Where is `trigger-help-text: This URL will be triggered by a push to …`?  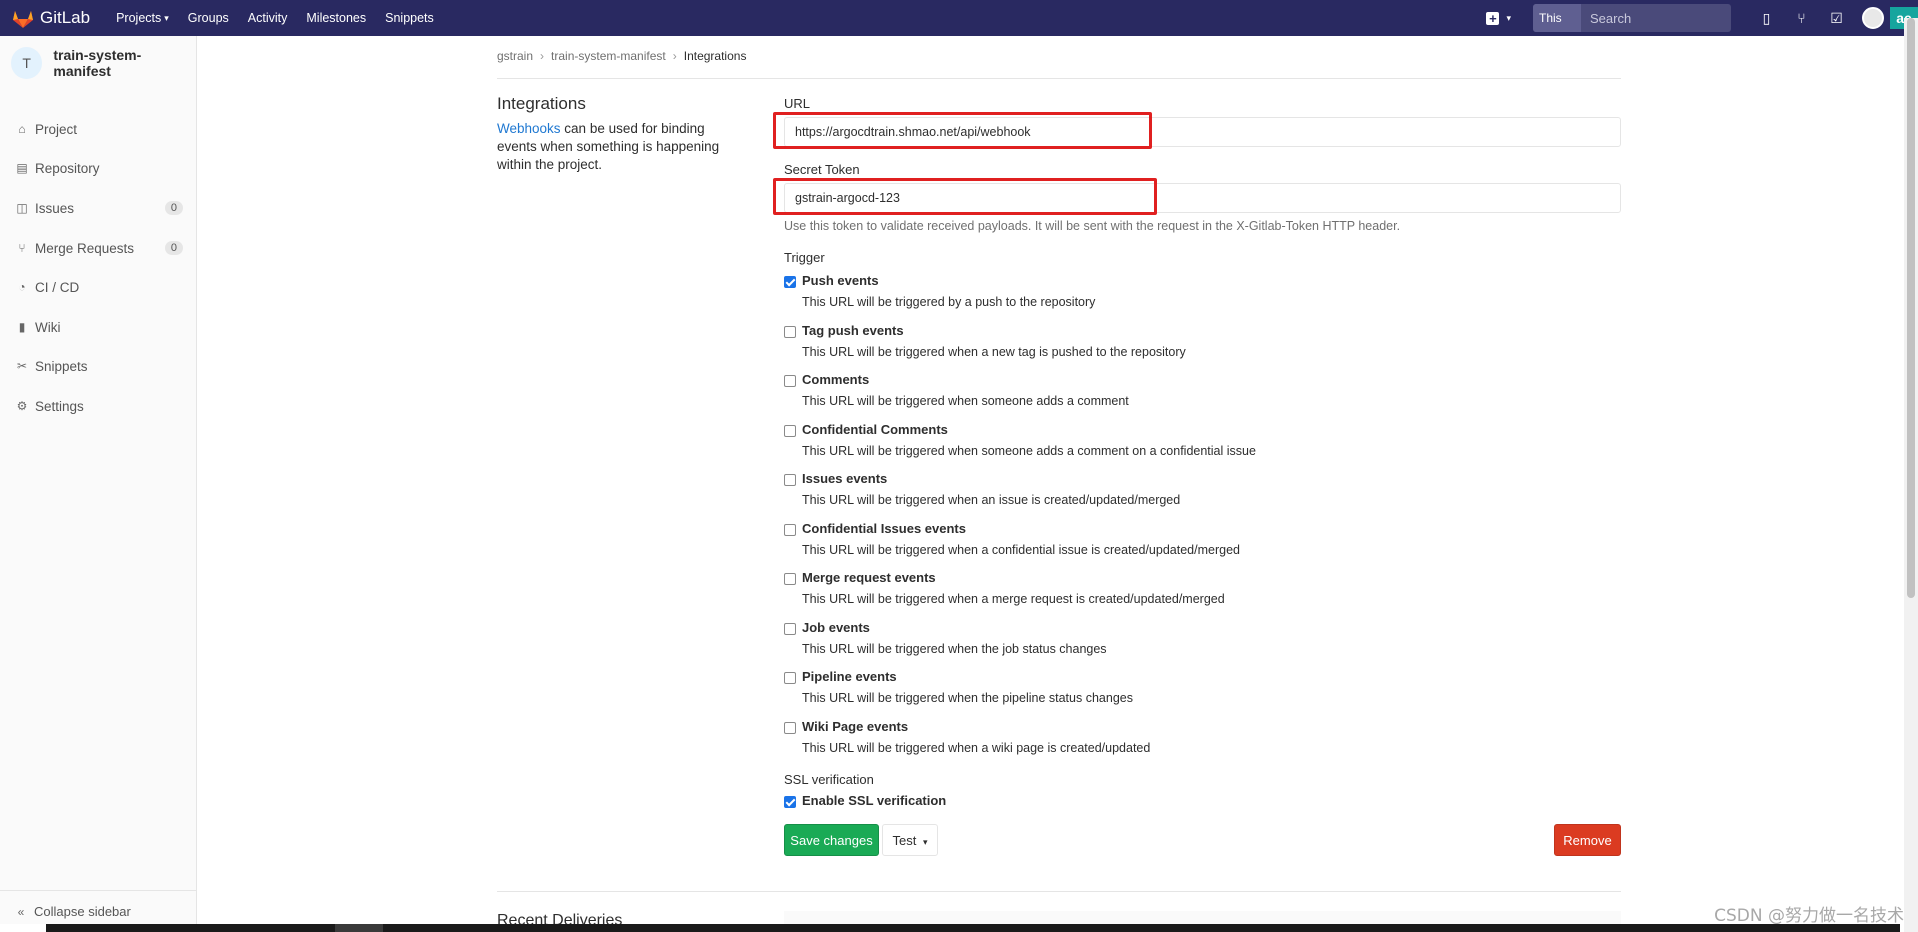
trigger-help-text: This URL will be triggered by a push to … is located at coordinates (949, 302).